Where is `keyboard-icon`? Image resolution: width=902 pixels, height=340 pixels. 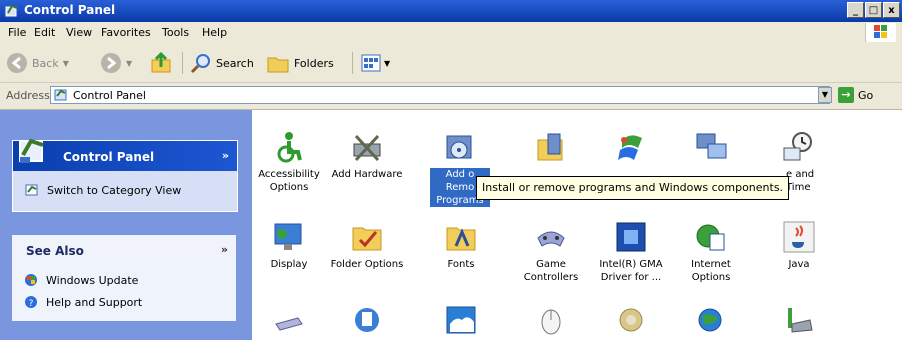 keyboard-icon is located at coordinates (289, 319).